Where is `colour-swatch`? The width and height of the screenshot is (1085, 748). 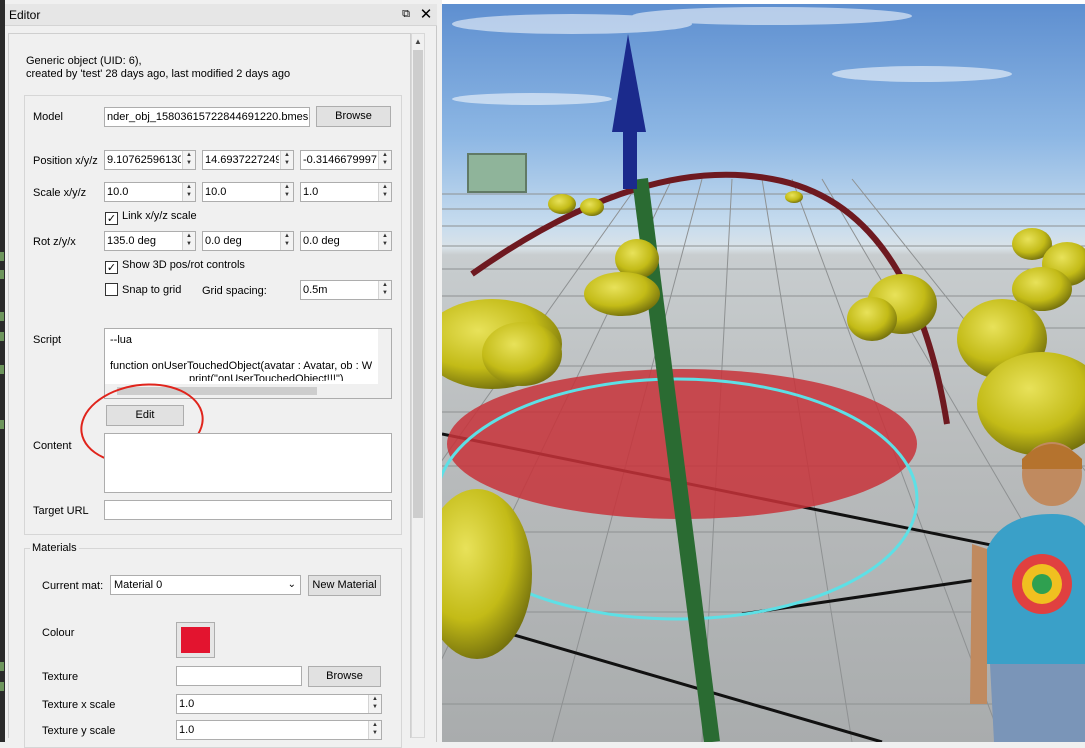 colour-swatch is located at coordinates (195, 640).